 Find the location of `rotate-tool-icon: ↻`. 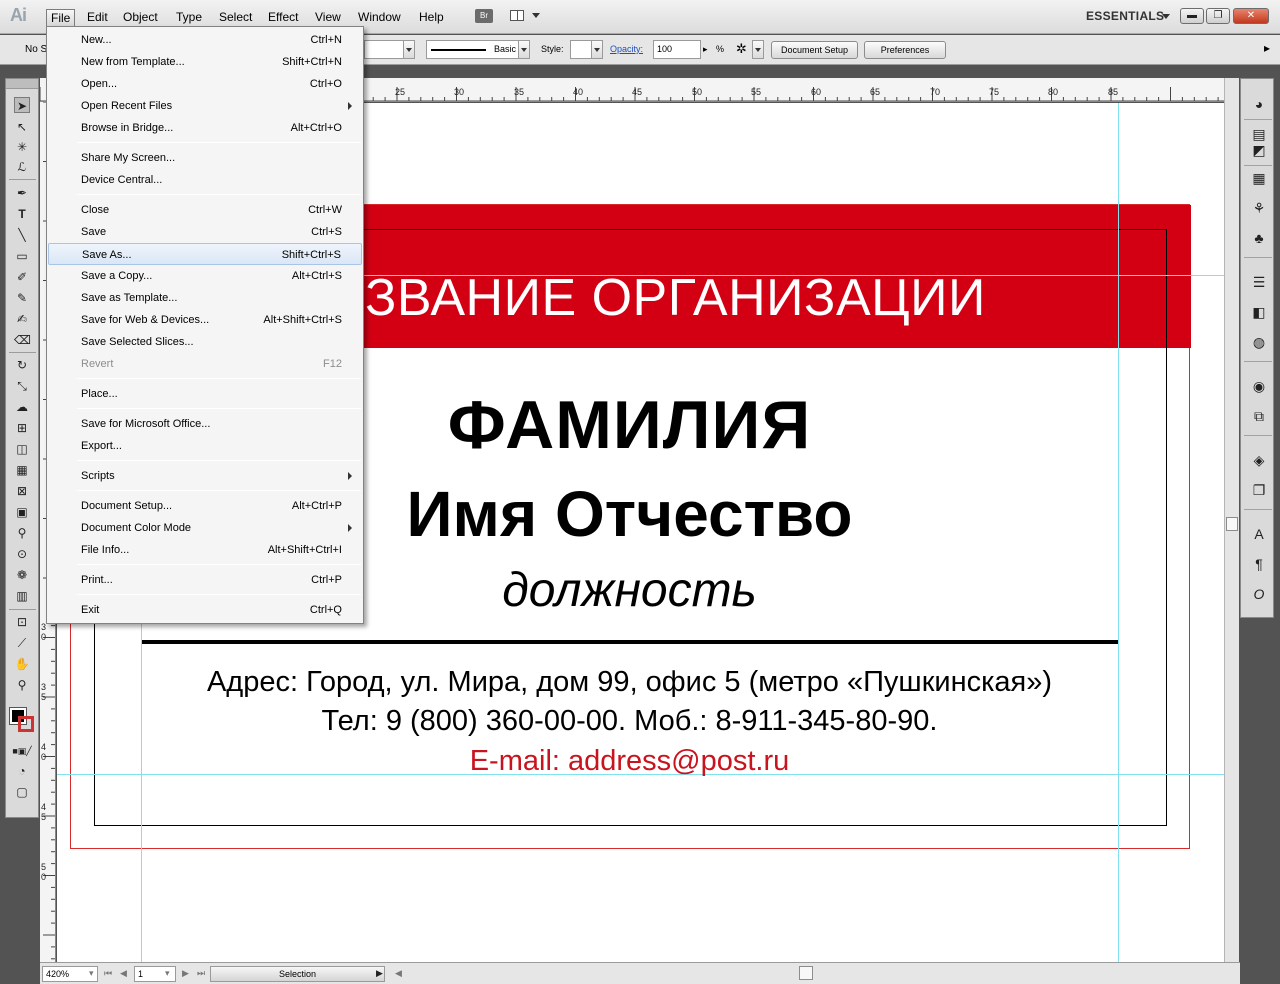

rotate-tool-icon: ↻ is located at coordinates (22, 365).